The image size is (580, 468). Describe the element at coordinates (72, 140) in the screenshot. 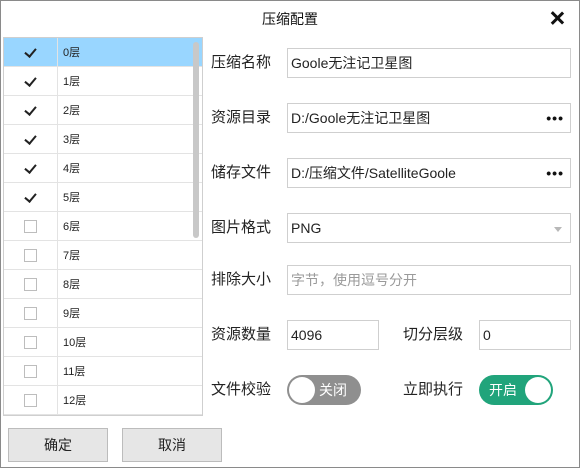

I see `layer-label: 3层` at that location.